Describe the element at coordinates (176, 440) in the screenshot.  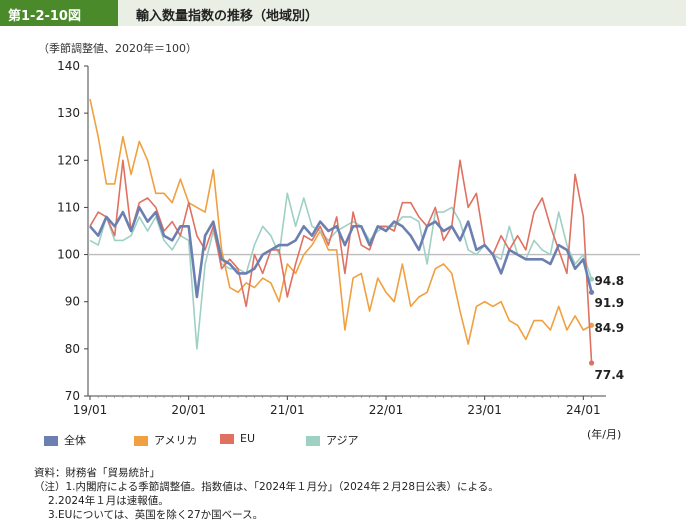
I see `legend-label-america: アメリカ` at that location.